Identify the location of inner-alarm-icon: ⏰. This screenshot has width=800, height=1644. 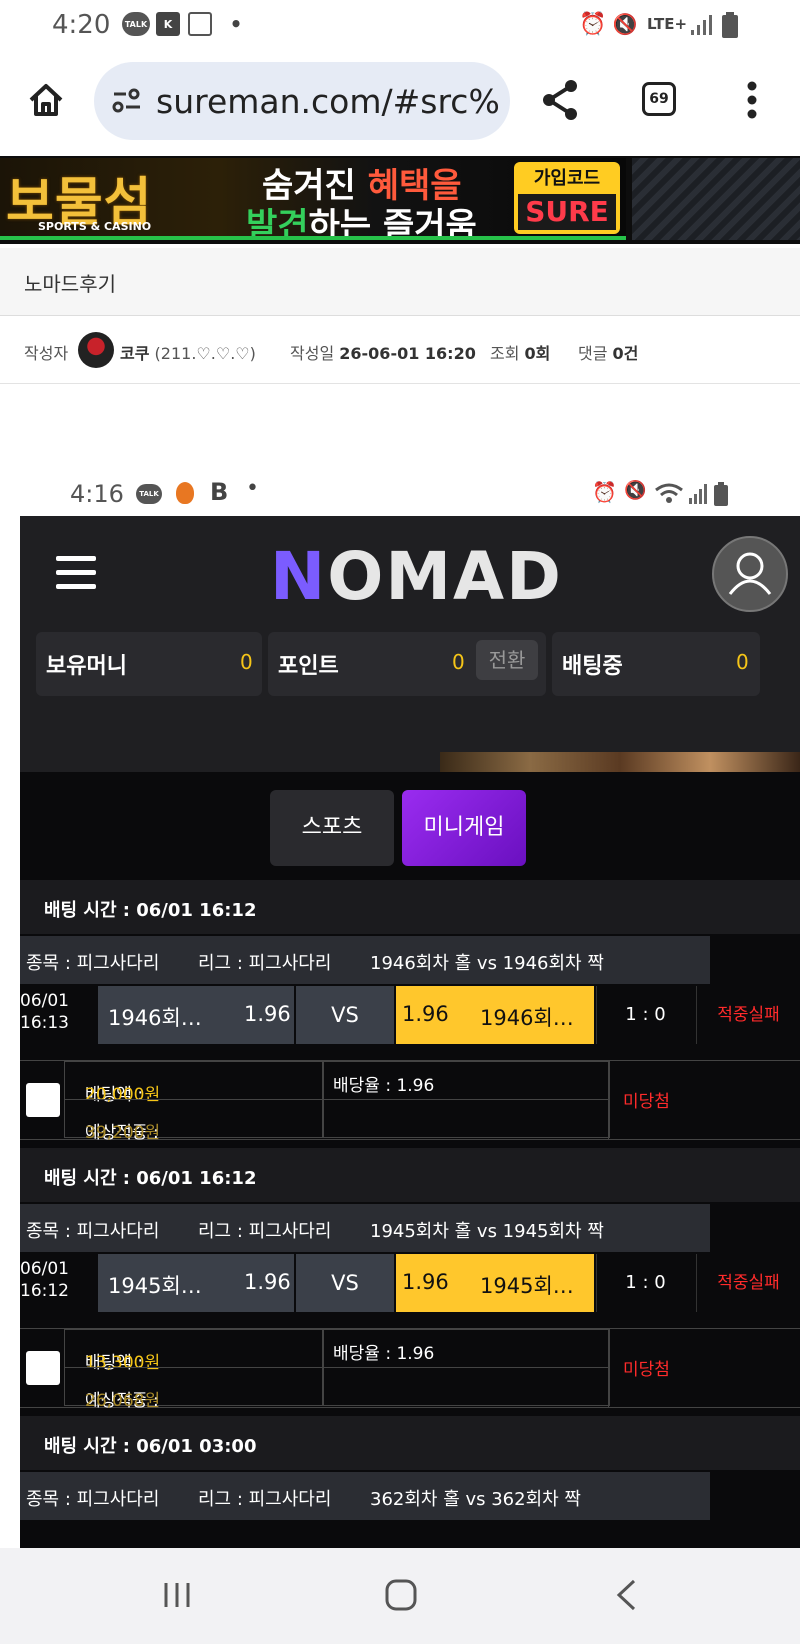
(604, 492).